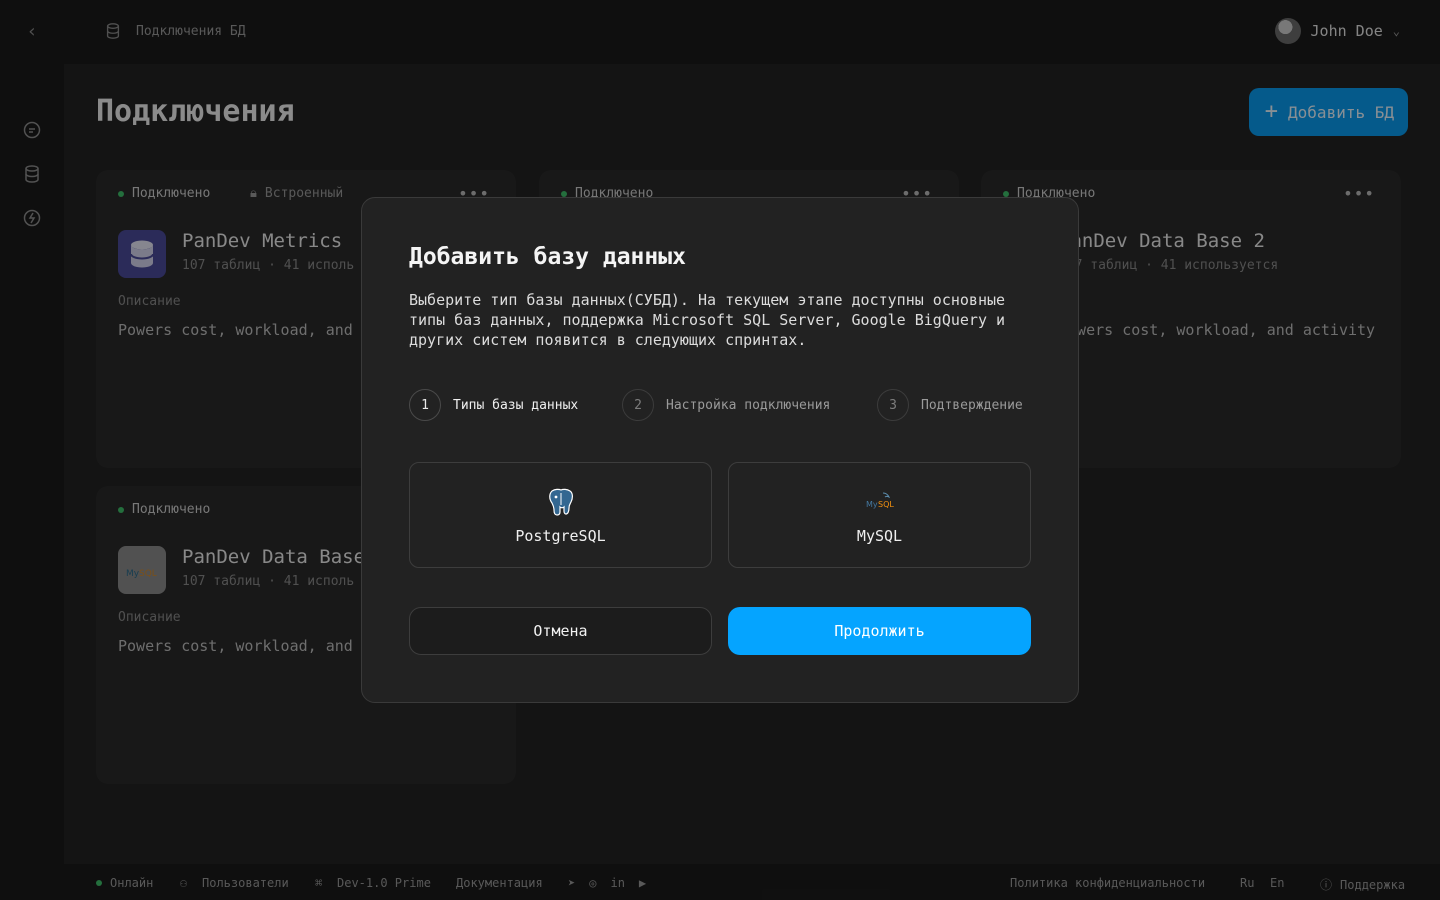 The height and width of the screenshot is (900, 1440). I want to click on mysql-label: MySQL, so click(879, 536).